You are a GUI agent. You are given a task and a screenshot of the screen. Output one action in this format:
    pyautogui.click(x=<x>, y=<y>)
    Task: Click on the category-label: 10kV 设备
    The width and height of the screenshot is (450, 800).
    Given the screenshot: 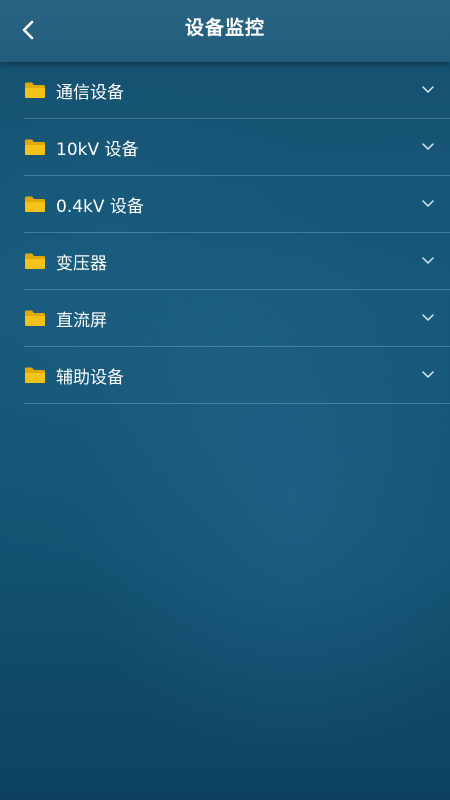 What is the action you would take?
    pyautogui.click(x=97, y=149)
    